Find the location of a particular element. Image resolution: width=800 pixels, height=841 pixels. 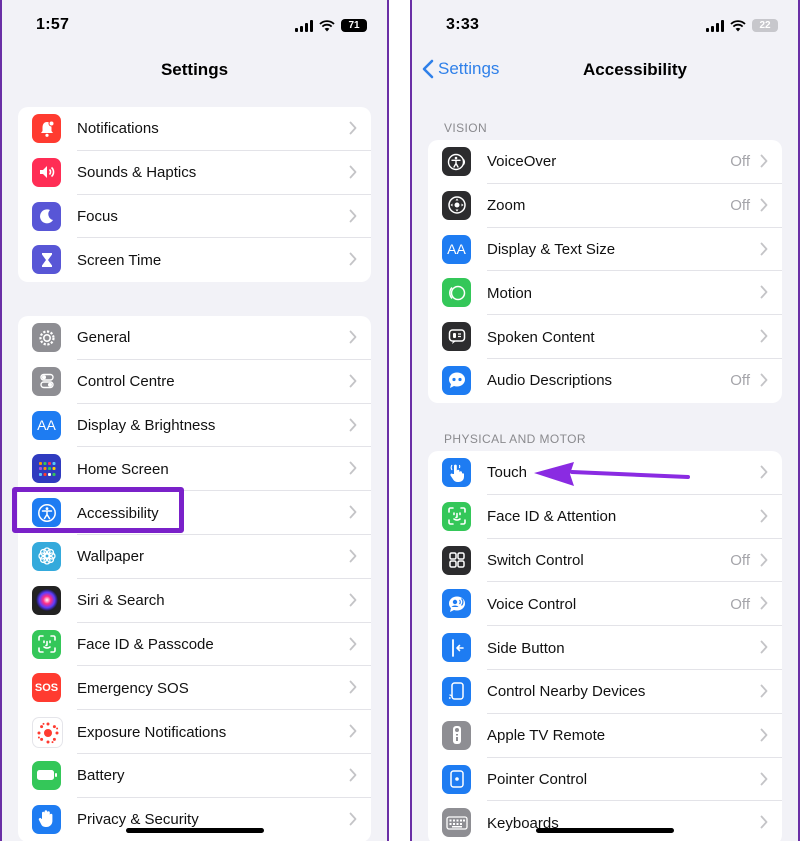

face-id-icon is located at coordinates (456, 516).